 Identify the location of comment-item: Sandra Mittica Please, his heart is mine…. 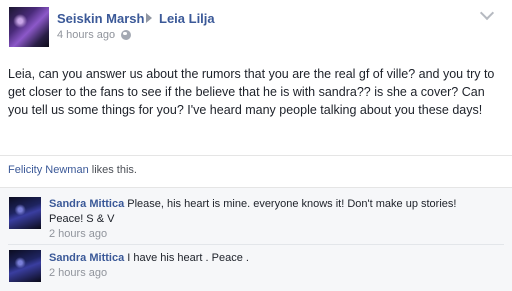
(264, 212).